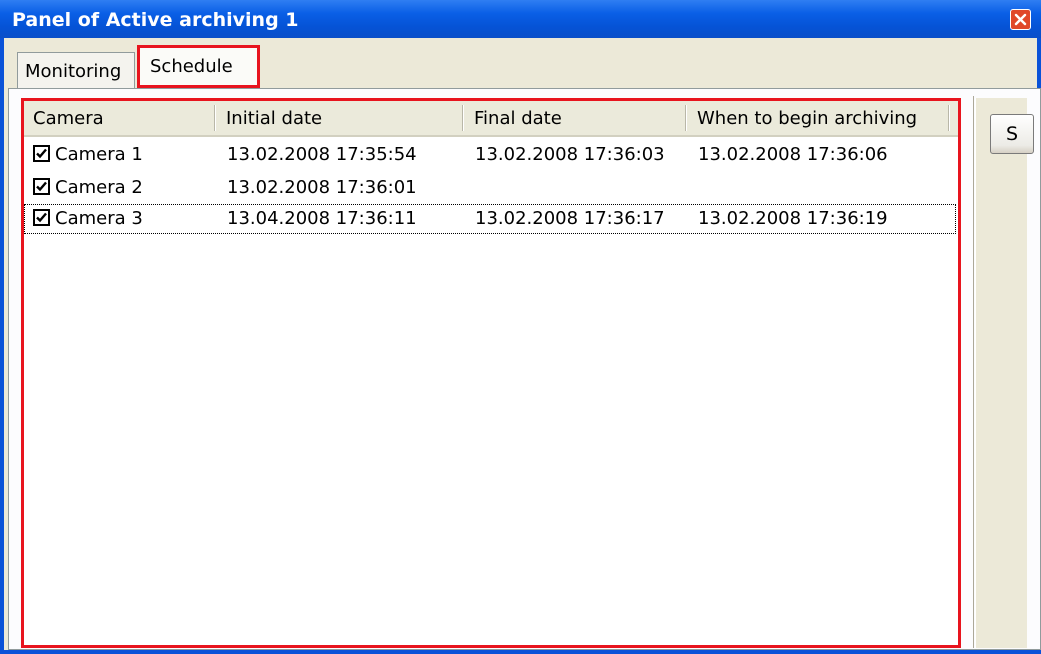  I want to click on tab-schedule: Schedule, so click(198, 66).